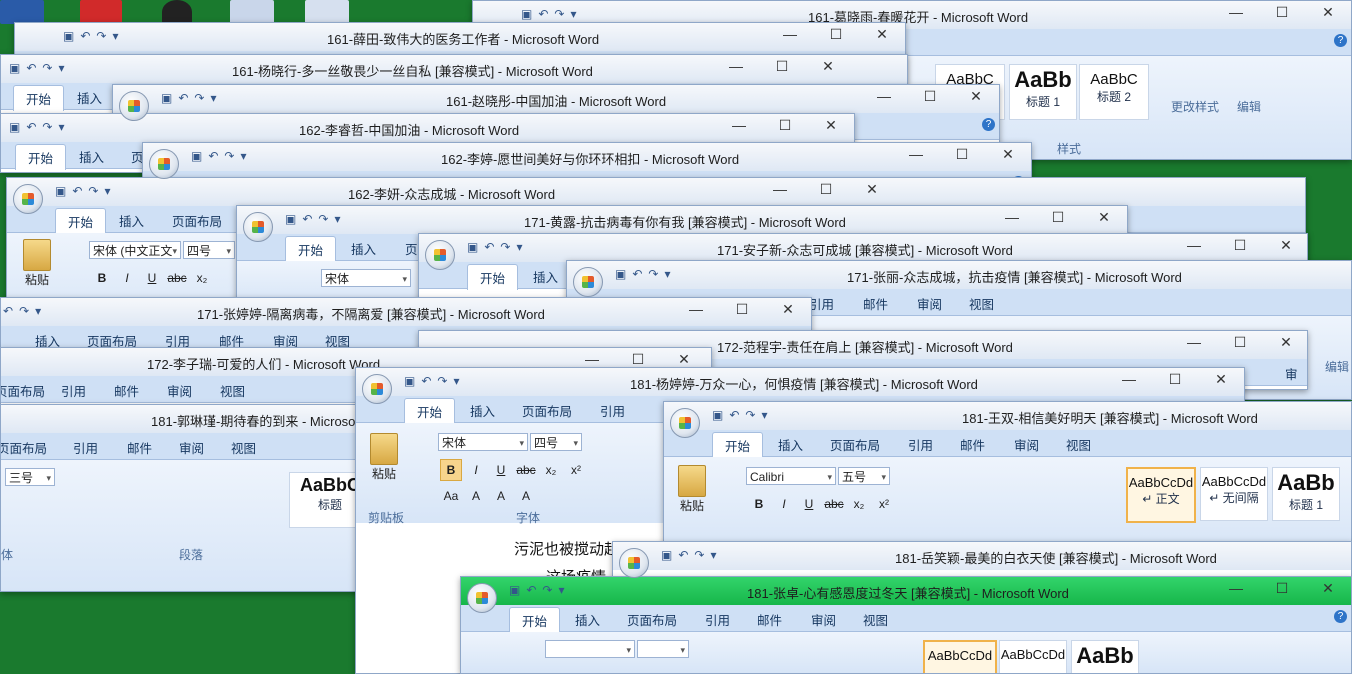  Describe the element at coordinates (526, 496) in the screenshot. I see `shrink-font-button: A` at that location.